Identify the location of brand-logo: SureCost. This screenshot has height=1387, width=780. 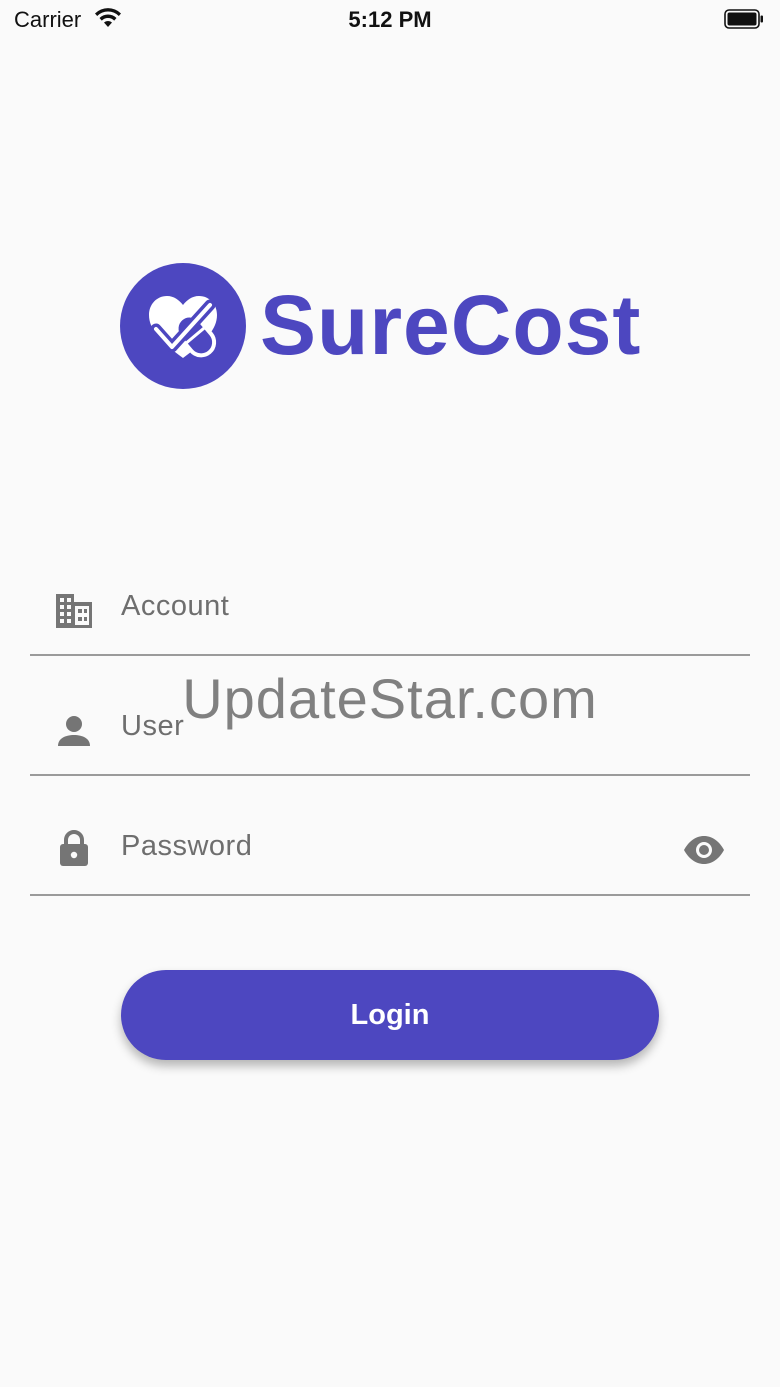
(400, 327).